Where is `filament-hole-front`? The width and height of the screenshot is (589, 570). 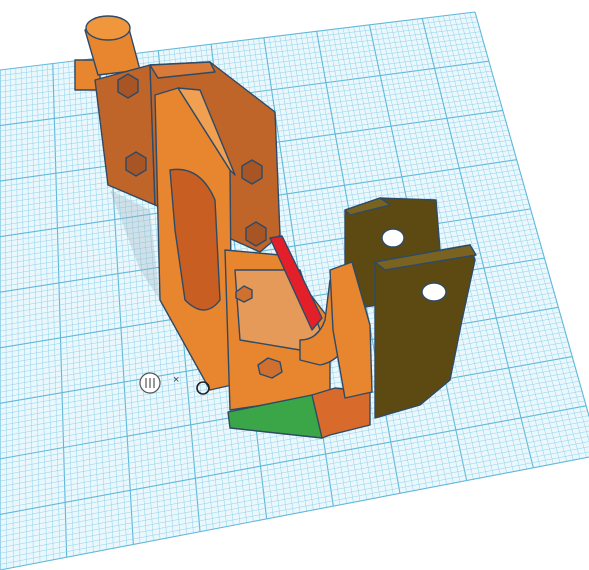
filament-hole-front is located at coordinates (434, 292).